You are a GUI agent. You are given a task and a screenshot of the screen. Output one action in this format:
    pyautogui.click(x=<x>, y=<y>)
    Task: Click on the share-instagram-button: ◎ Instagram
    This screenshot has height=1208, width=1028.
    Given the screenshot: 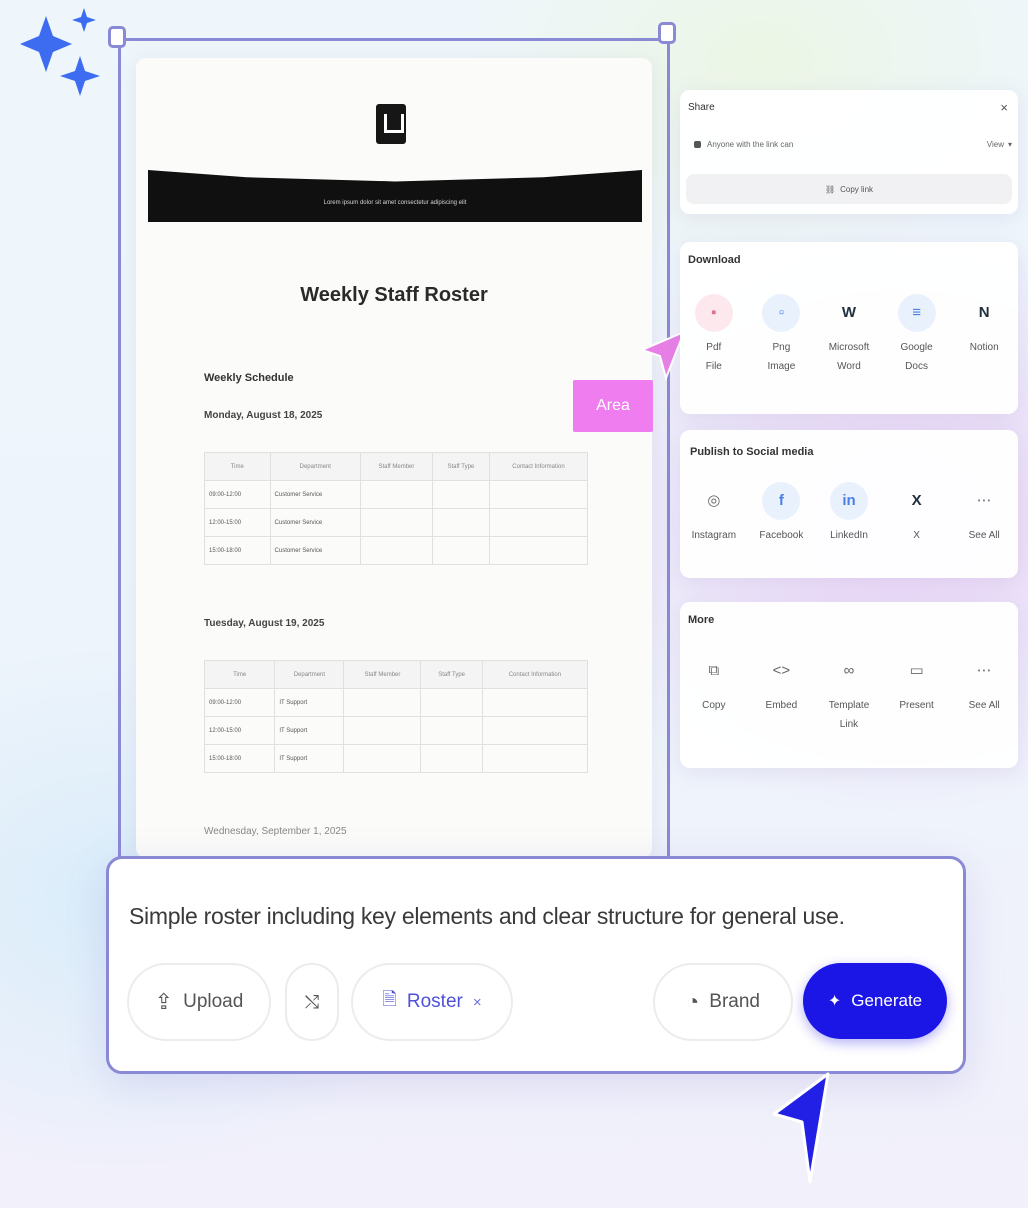 What is the action you would take?
    pyautogui.click(x=714, y=513)
    